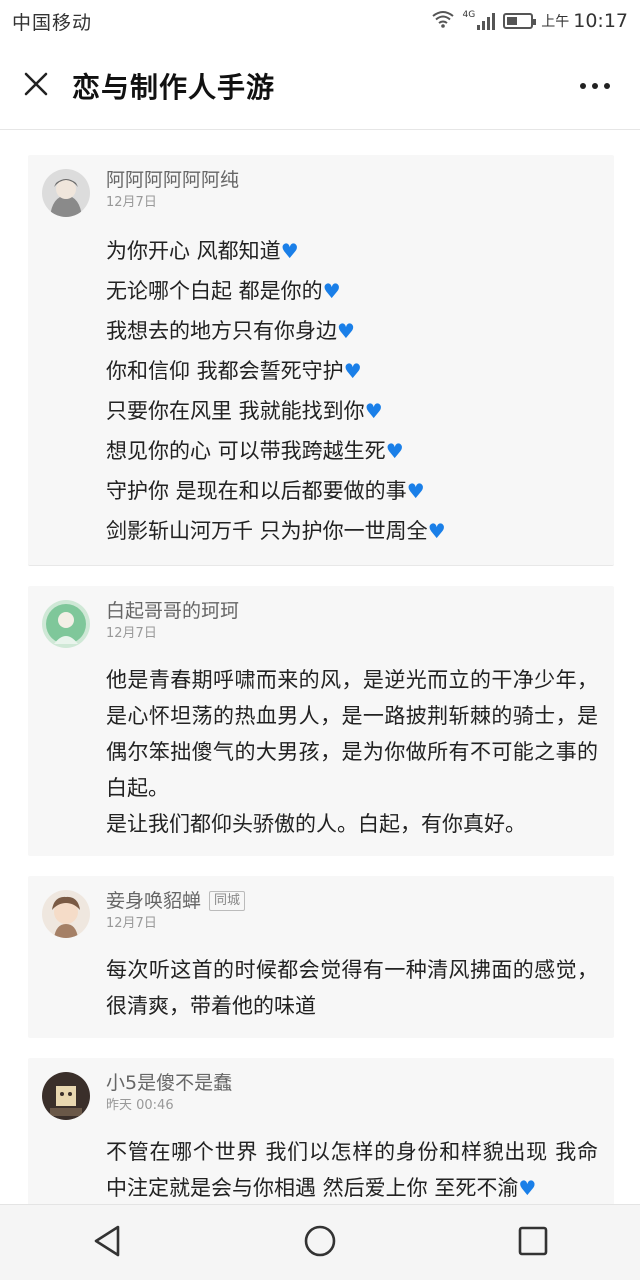  I want to click on comment-username: 白起哥哥的珂珂, so click(172, 611).